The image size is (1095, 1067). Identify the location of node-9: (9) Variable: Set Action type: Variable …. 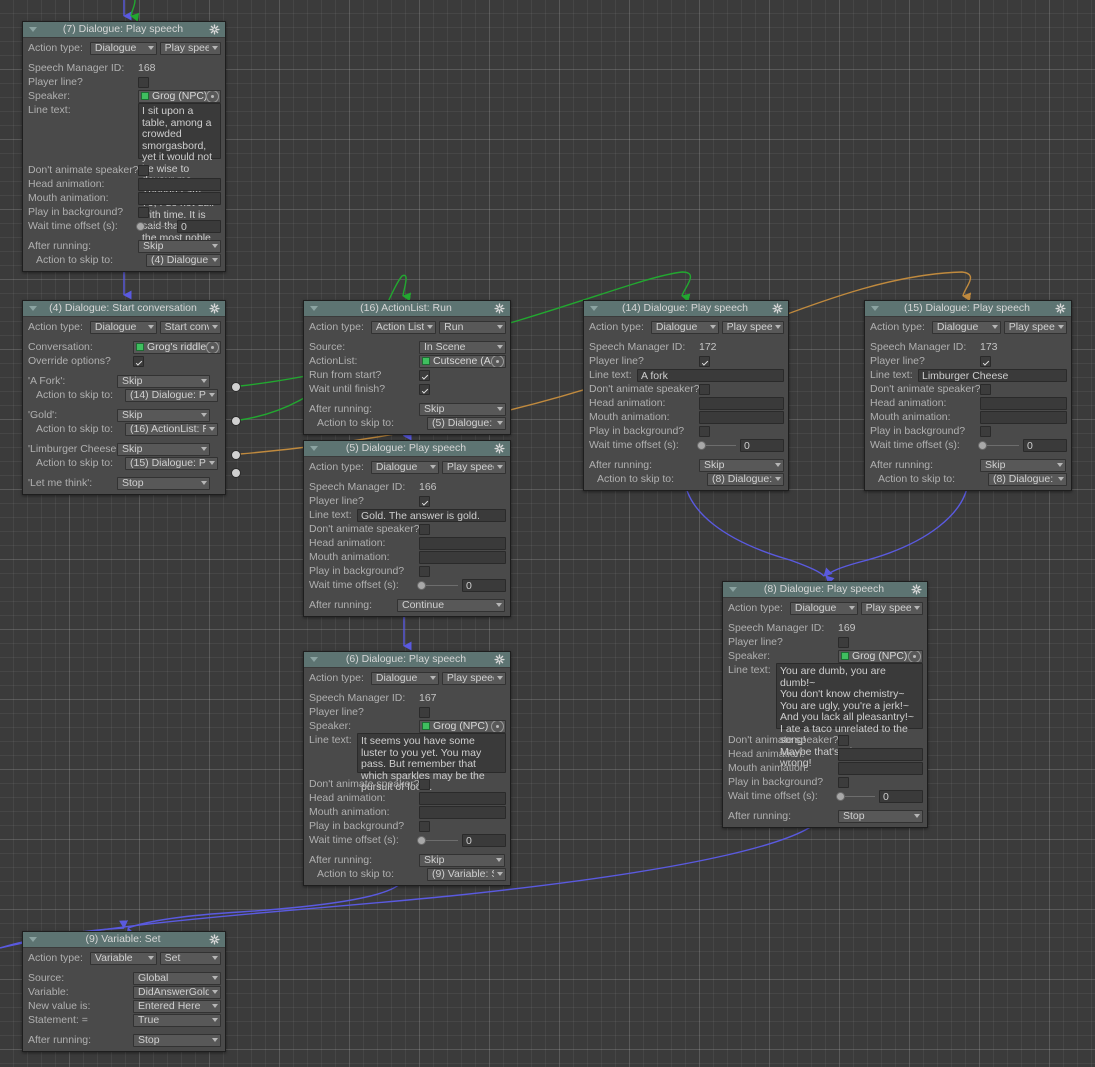
(124, 991).